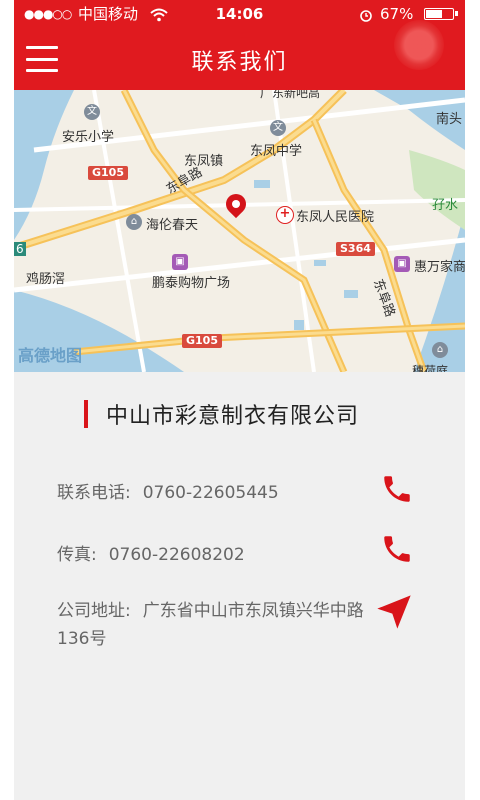 Image resolution: width=480 pixels, height=800 pixels. What do you see at coordinates (430, 368) in the screenshot?
I see `map-label: 穗荷庭` at bounding box center [430, 368].